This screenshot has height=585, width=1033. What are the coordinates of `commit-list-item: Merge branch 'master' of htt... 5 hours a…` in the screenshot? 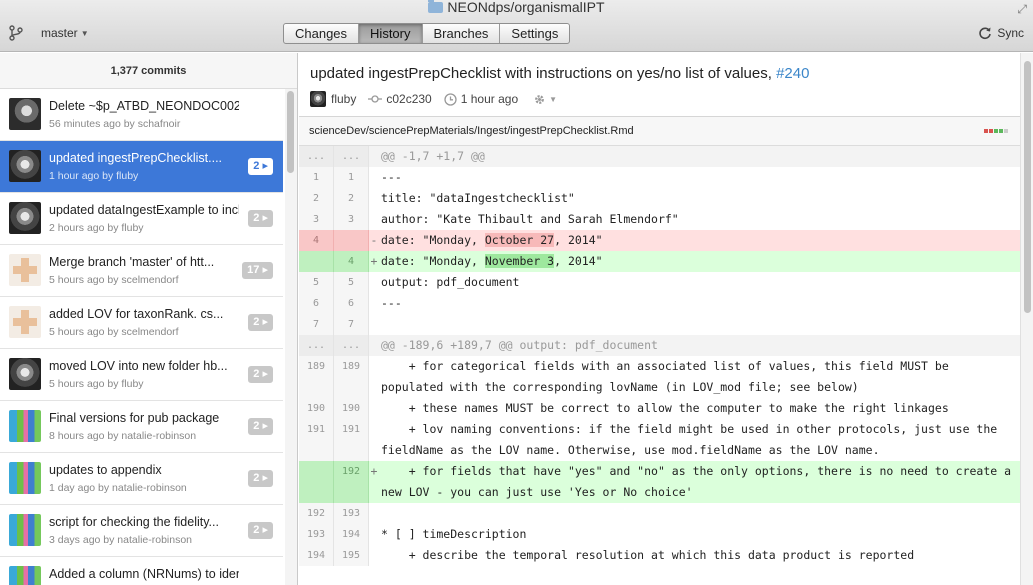 It's located at (141, 271).